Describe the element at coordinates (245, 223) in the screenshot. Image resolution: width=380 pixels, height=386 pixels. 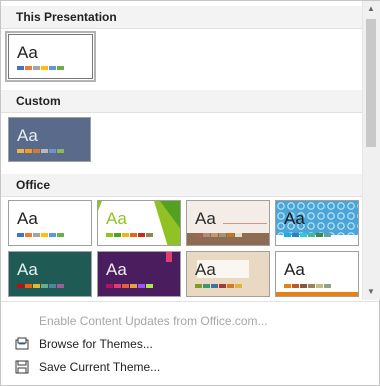
I see `title-rule` at that location.